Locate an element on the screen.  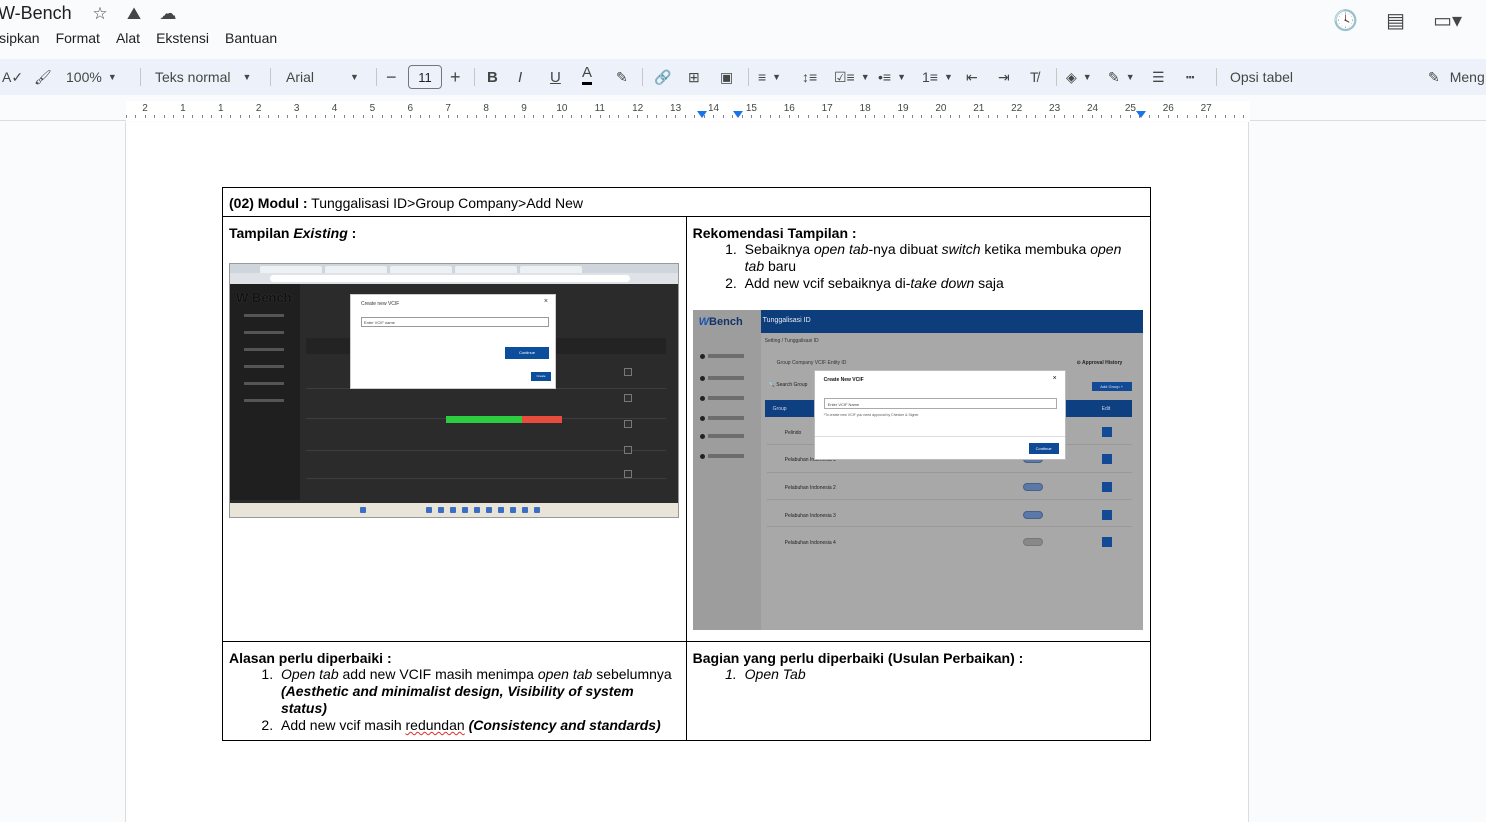
meet-icon: ▭▾ is located at coordinates (1447, 20).